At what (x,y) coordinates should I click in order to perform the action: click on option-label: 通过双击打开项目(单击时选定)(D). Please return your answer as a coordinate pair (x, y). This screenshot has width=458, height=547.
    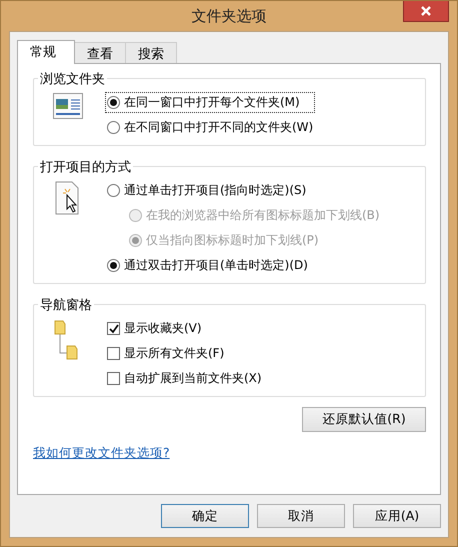
    Looking at the image, I should click on (216, 265).